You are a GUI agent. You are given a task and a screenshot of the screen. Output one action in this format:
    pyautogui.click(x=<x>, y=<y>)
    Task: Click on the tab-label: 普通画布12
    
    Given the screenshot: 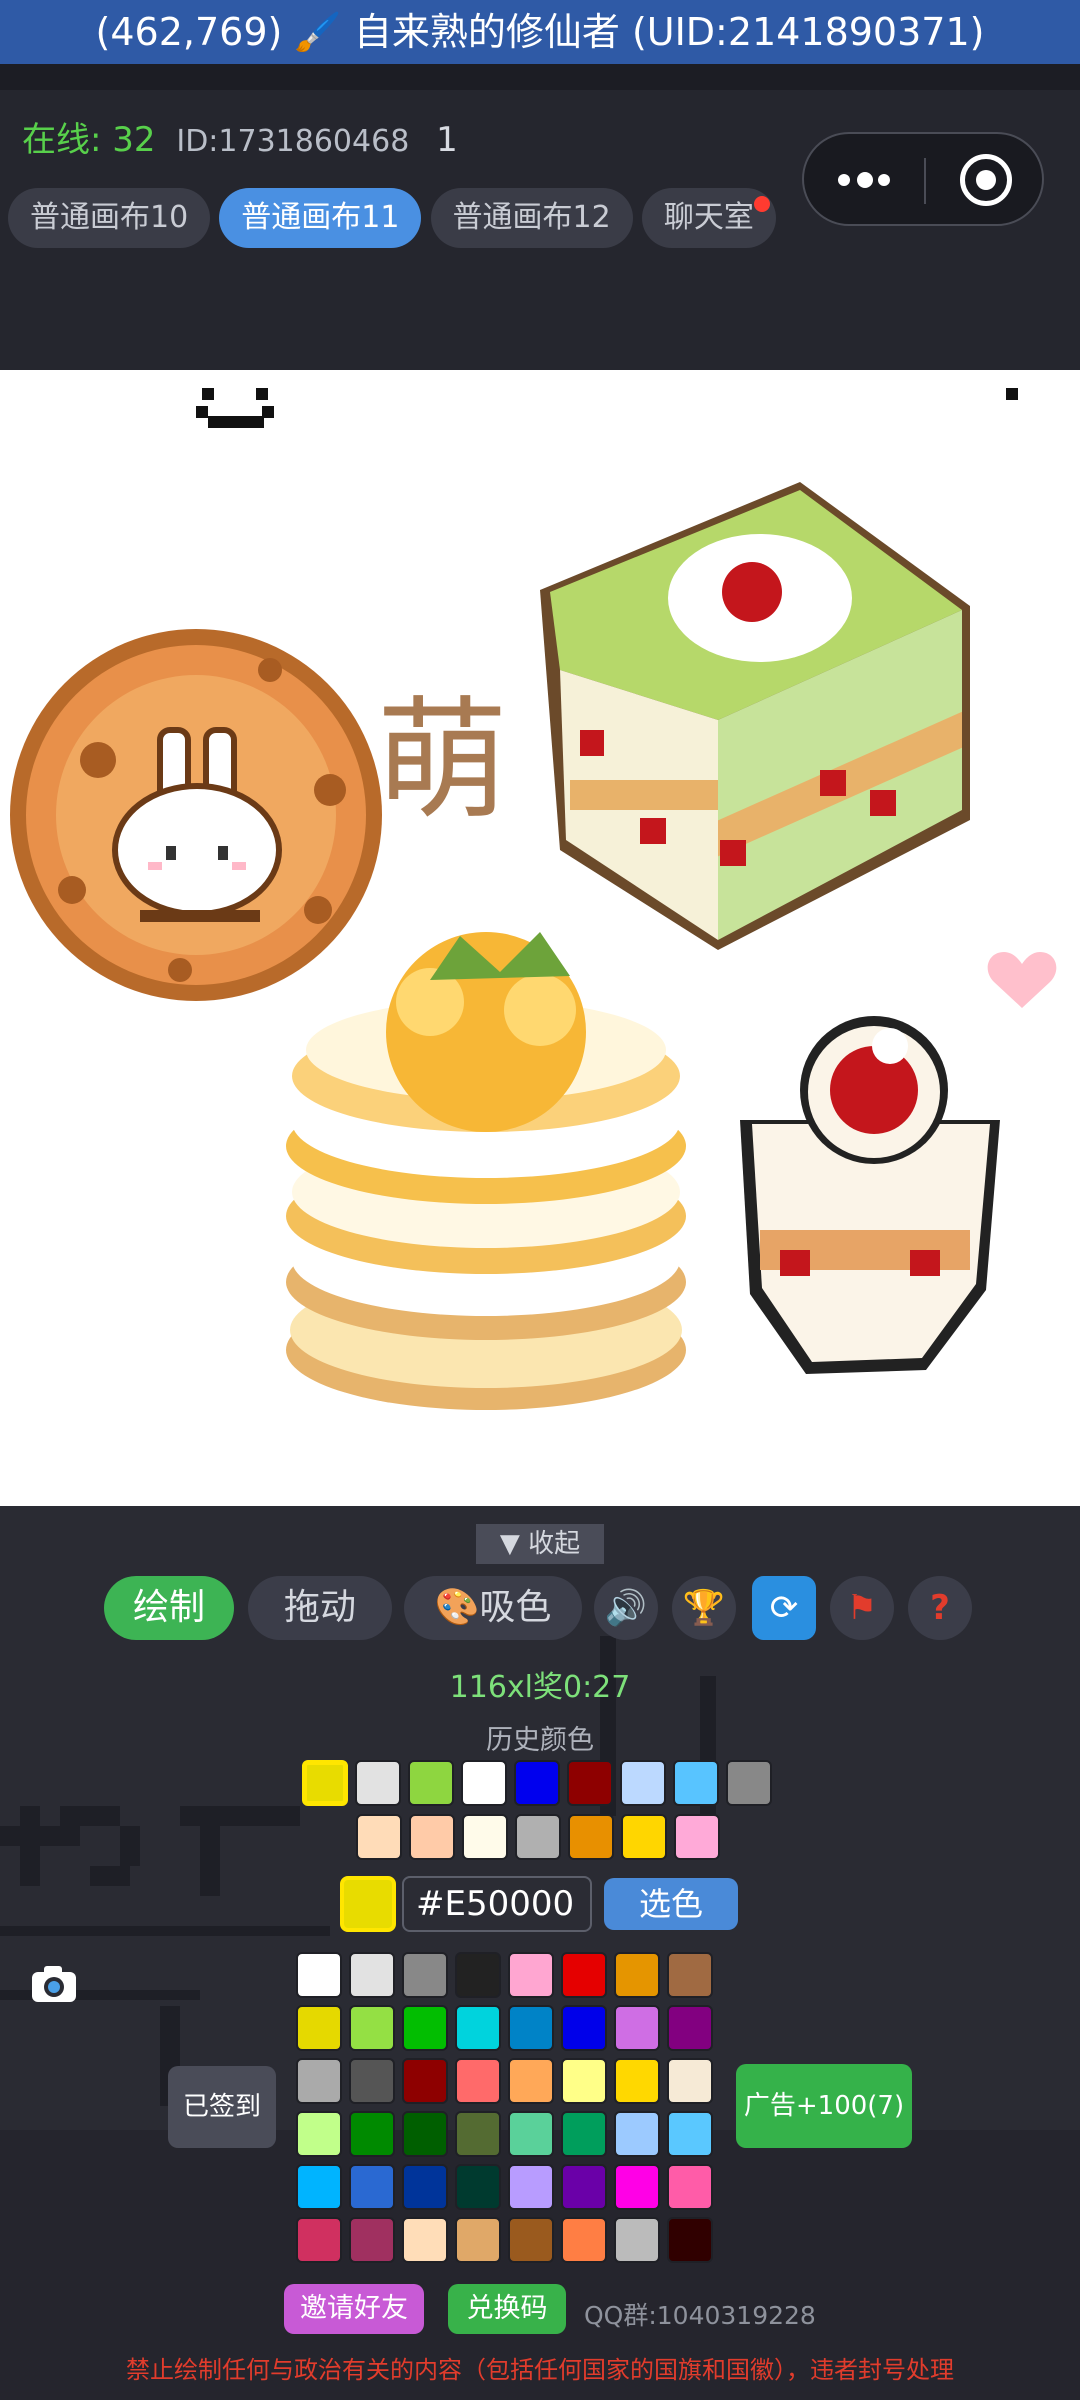 What is the action you would take?
    pyautogui.click(x=531, y=217)
    